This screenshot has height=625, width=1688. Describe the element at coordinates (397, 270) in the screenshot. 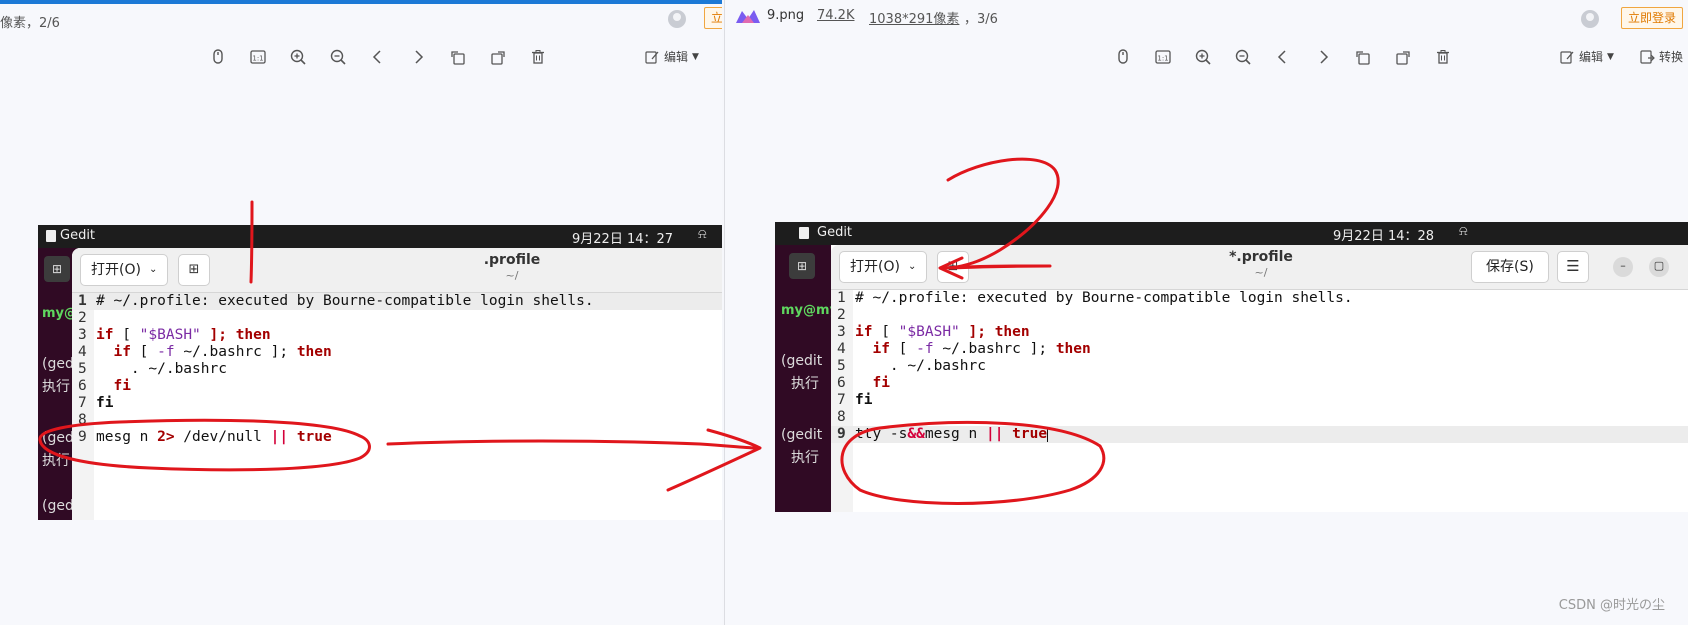

I see `gedit-headerbar: 打开(O) ⌄ ⊞ .profile ~/` at that location.